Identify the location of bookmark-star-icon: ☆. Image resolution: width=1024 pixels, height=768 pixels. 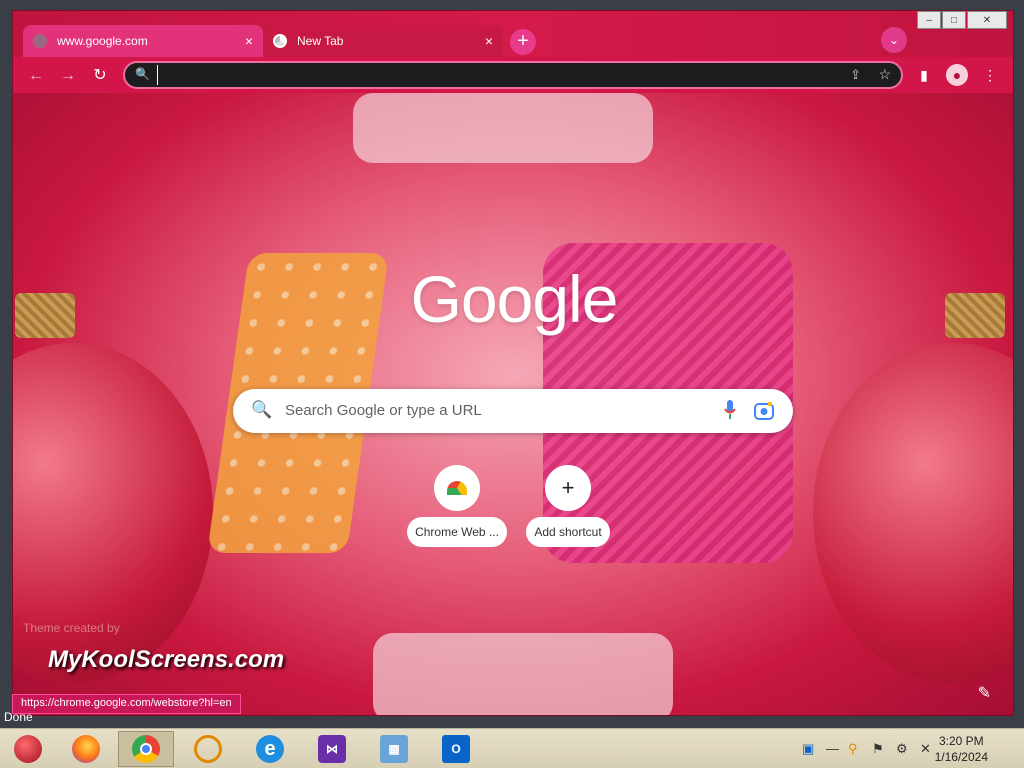
(884, 74).